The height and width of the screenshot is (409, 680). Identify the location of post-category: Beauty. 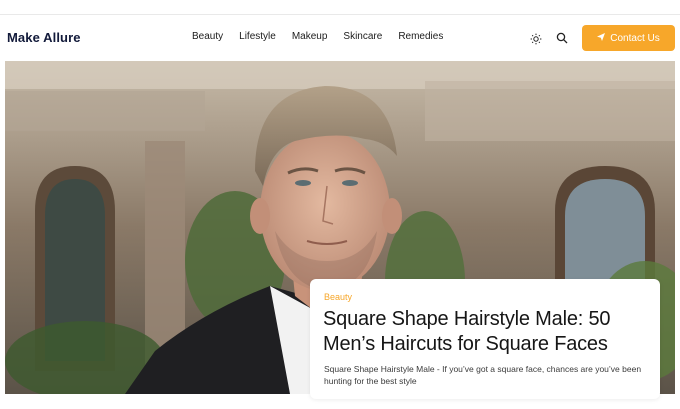
(338, 297).